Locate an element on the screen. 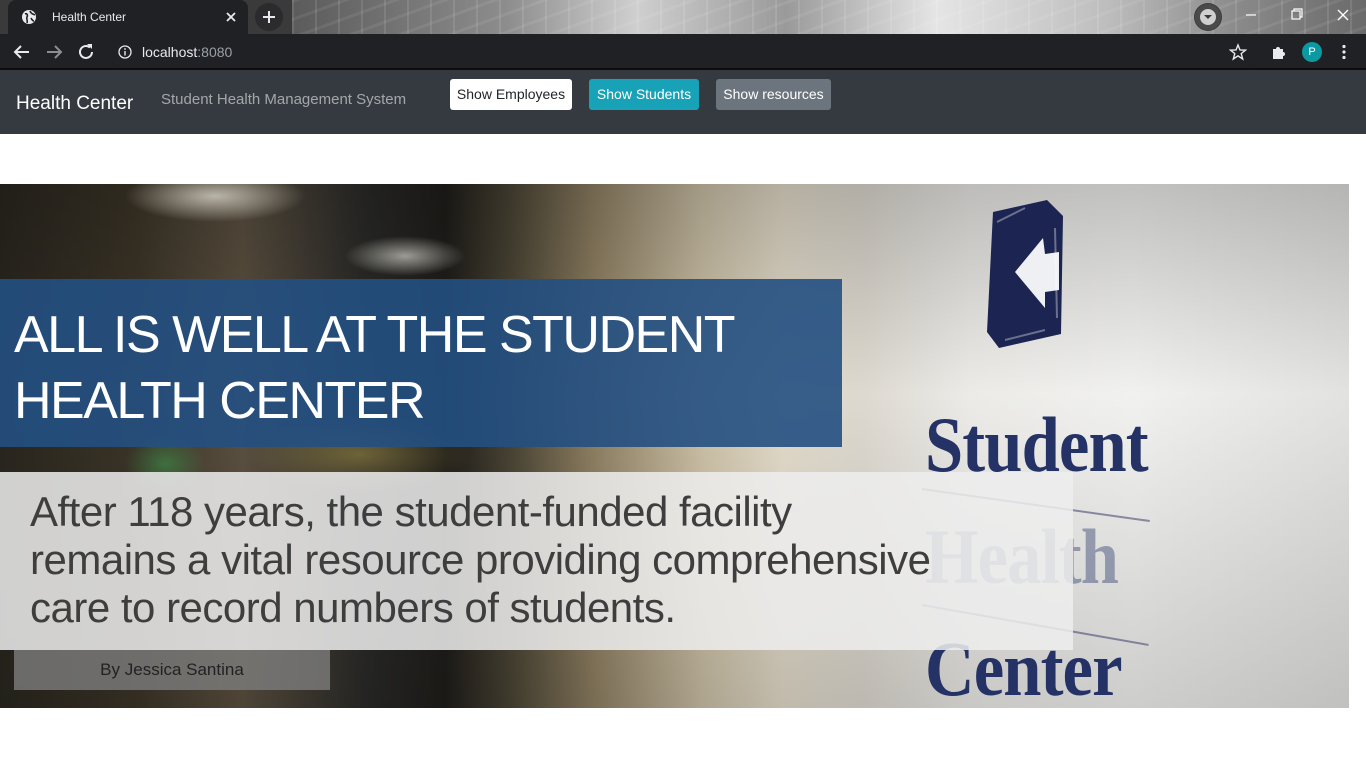 The width and height of the screenshot is (1366, 766). wall-arrow-sign is located at coordinates (1025, 274).